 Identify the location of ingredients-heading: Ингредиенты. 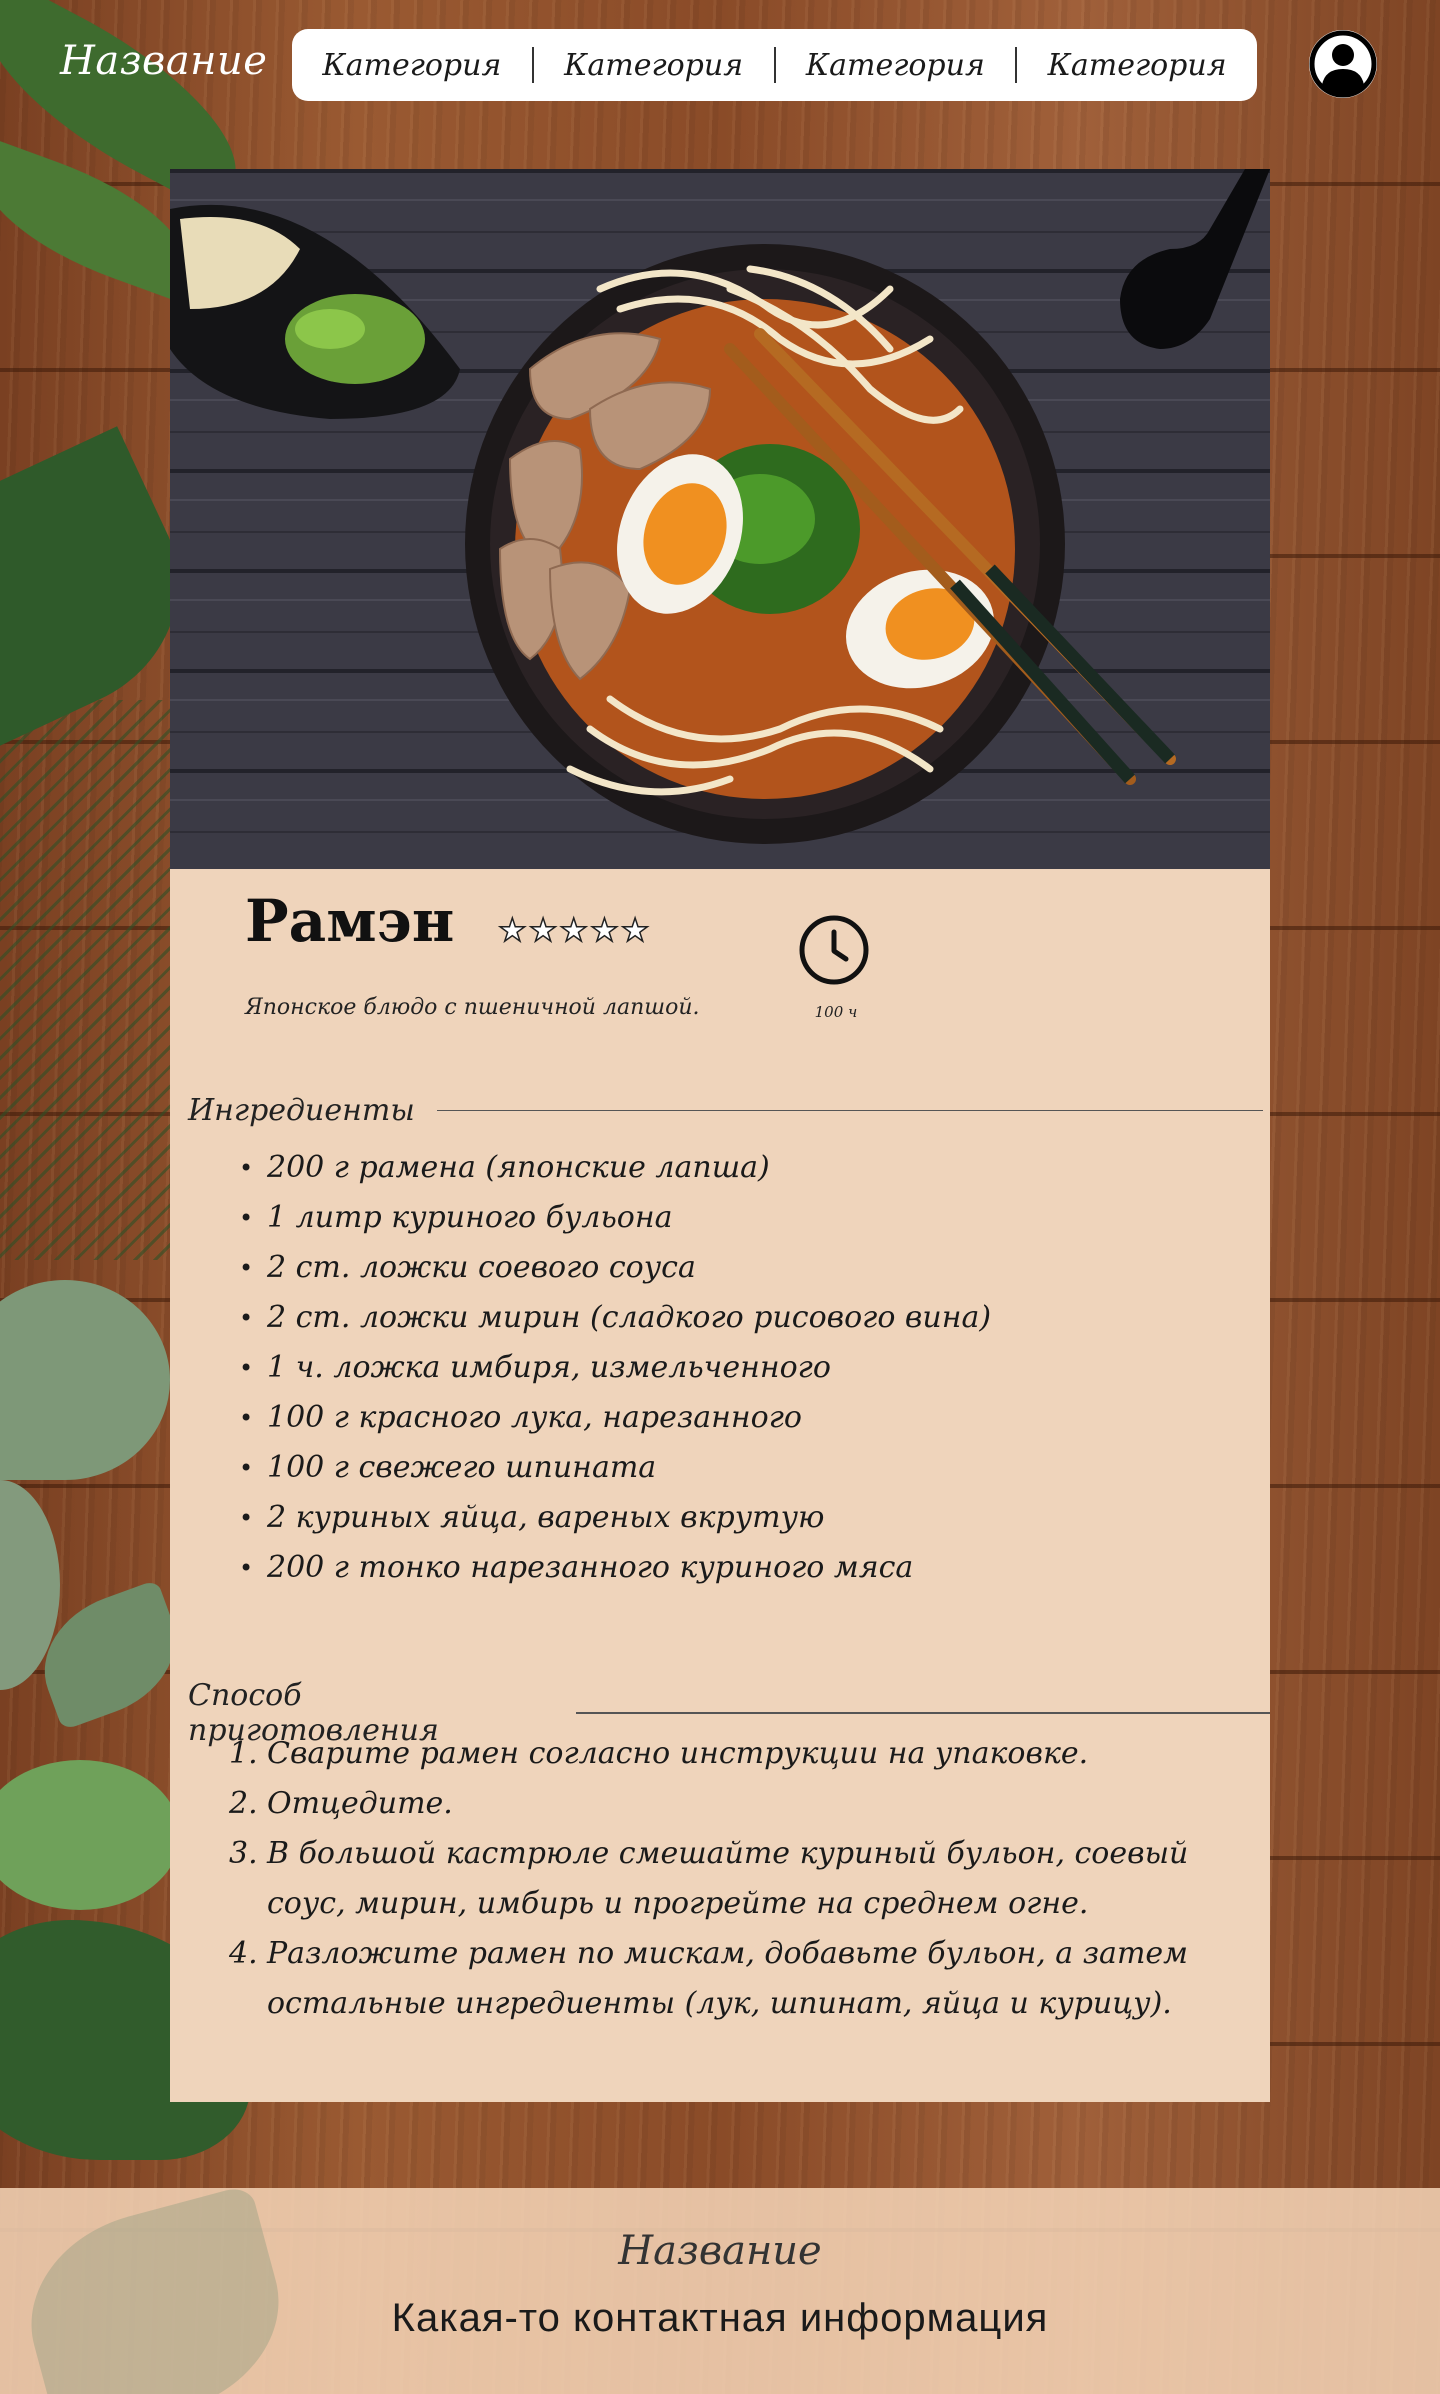
(725, 1110).